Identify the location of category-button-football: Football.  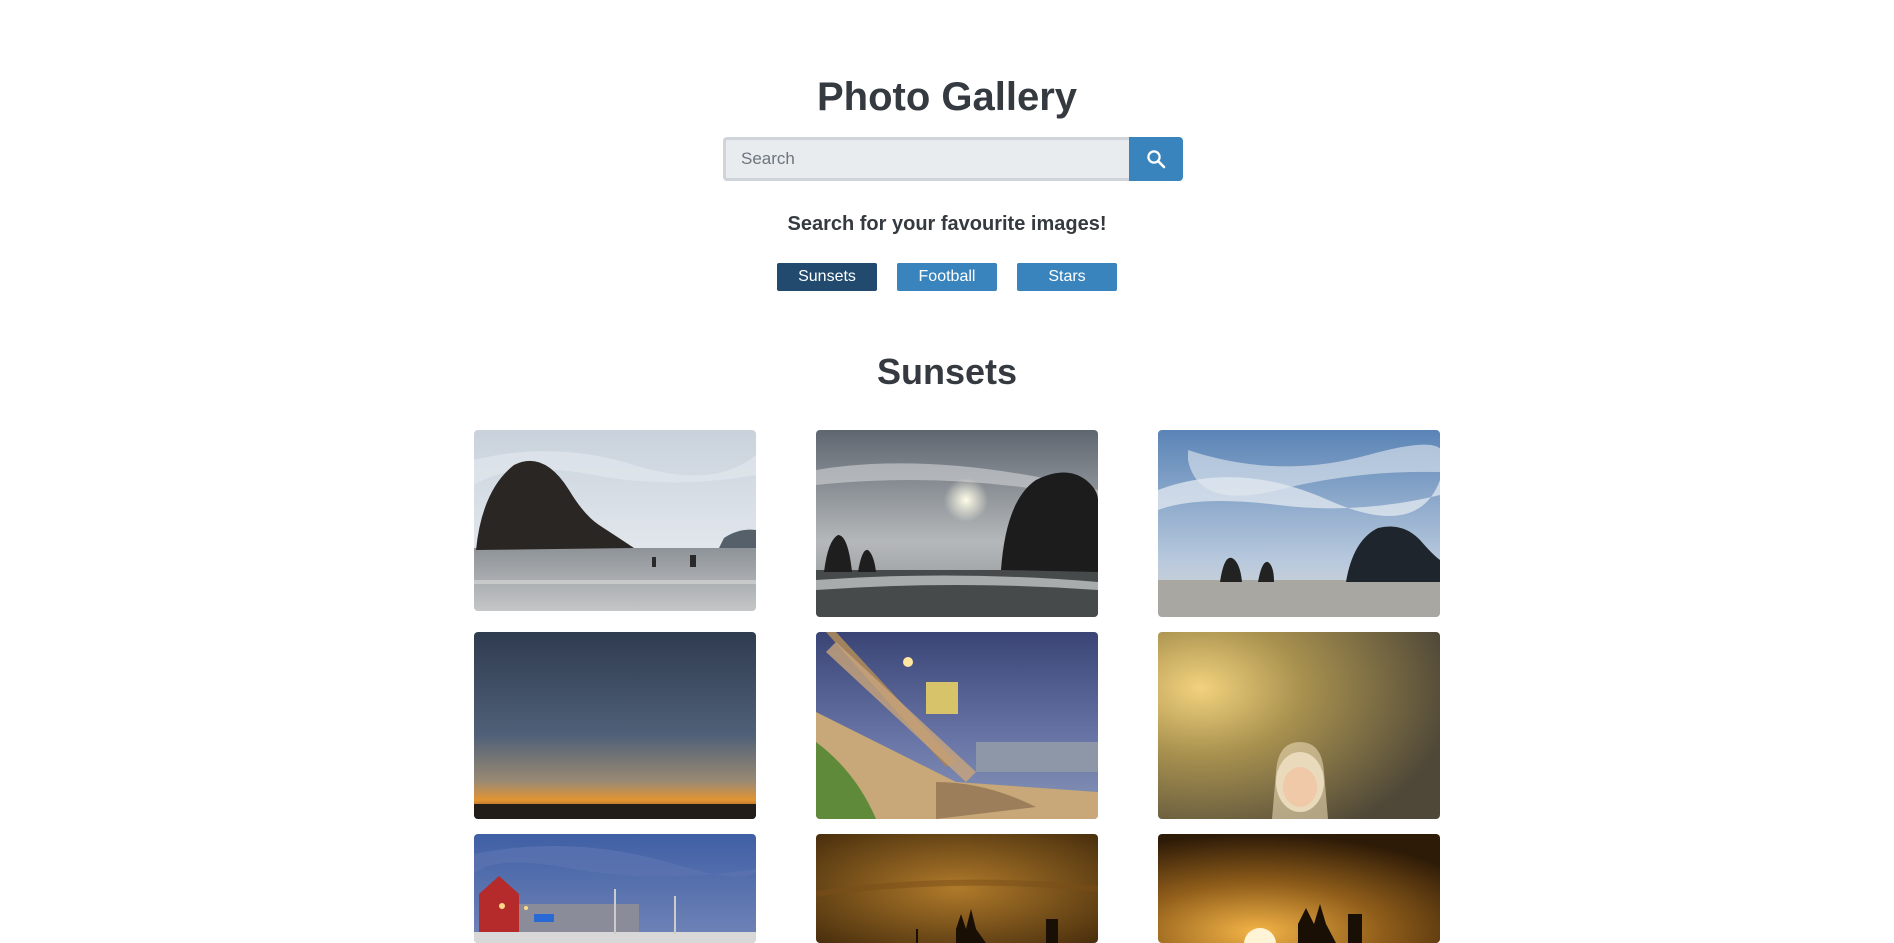
(947, 277).